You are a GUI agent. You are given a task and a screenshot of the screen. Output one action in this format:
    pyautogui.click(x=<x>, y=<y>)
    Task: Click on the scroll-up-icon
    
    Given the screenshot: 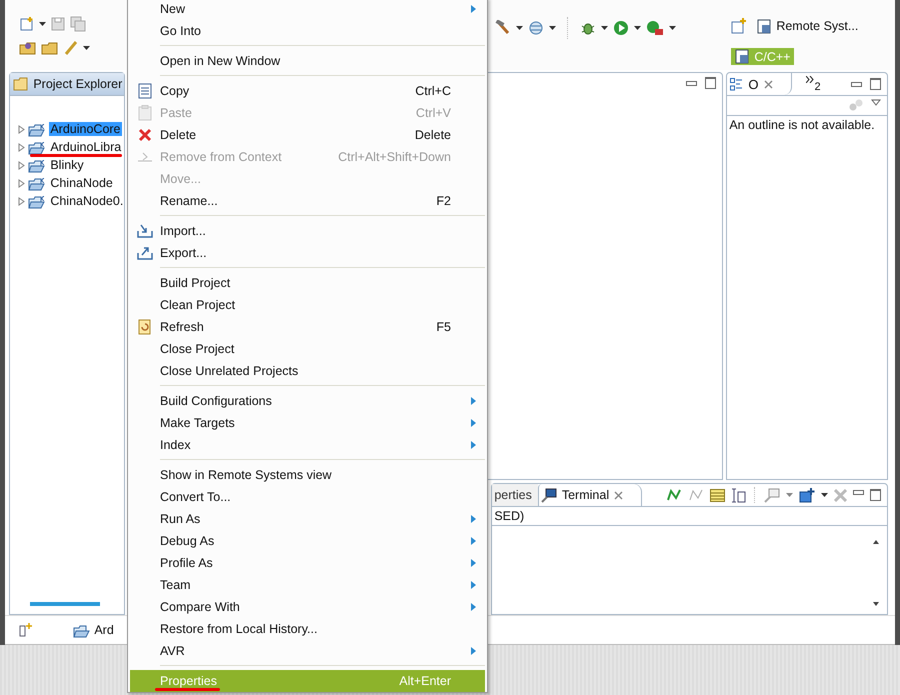 What is the action you would take?
    pyautogui.click(x=876, y=542)
    